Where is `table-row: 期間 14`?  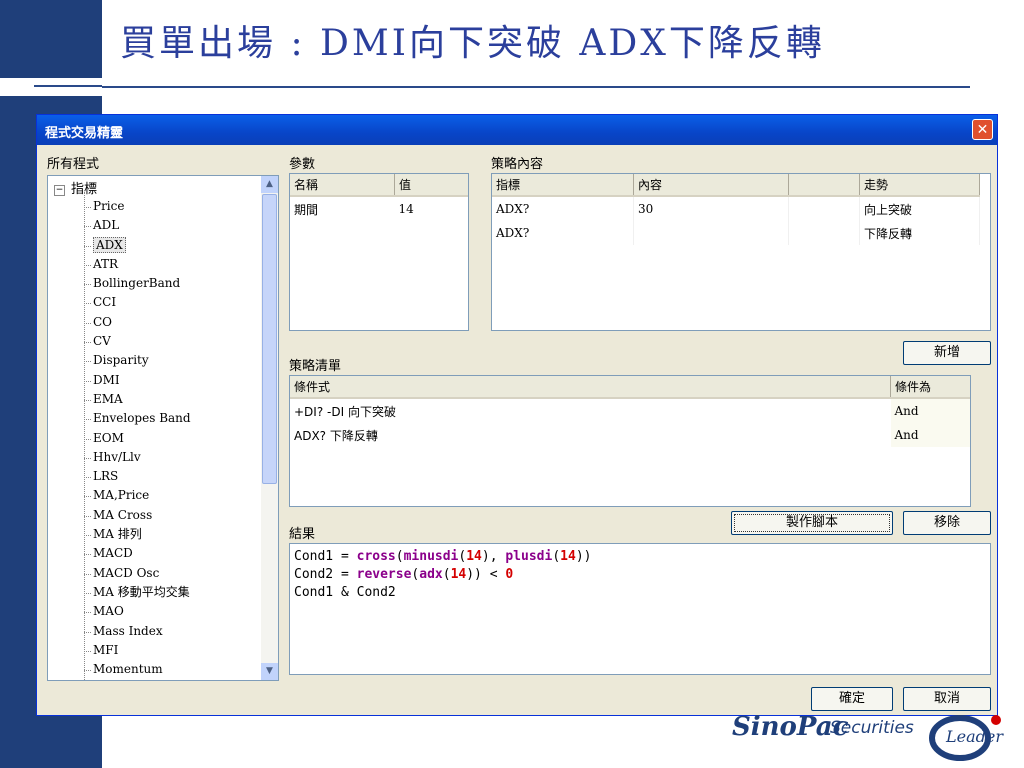
table-row: 期間 14 is located at coordinates (379, 208).